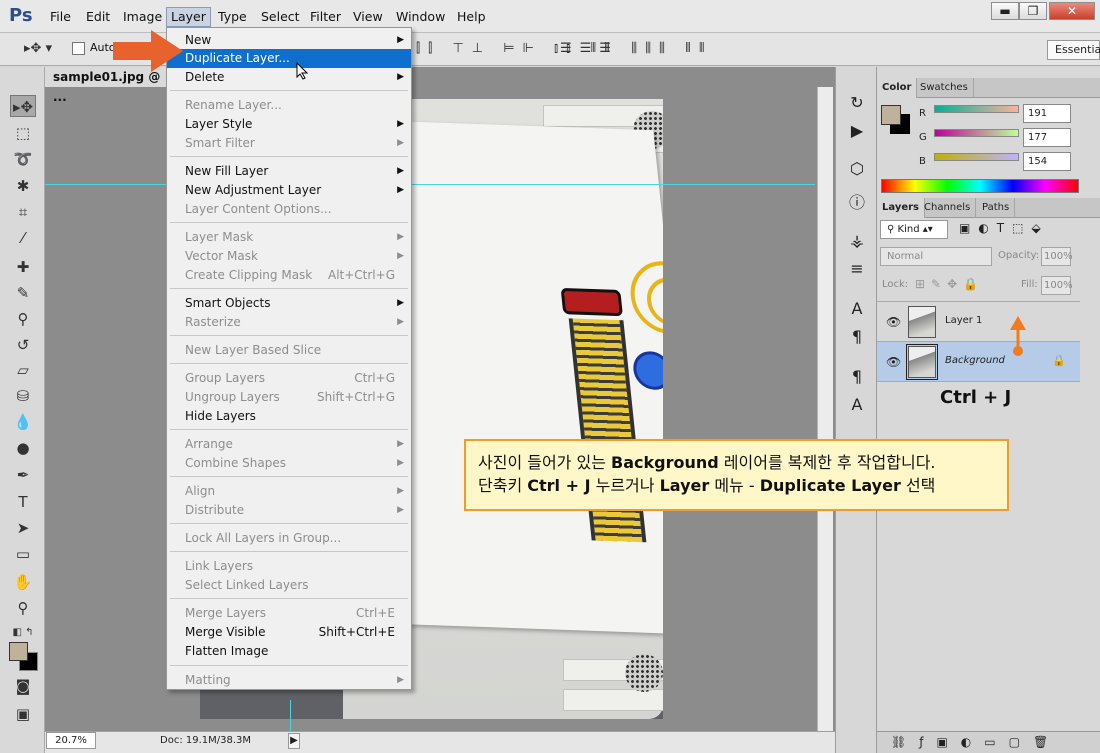 This screenshot has height=753, width=1100. I want to click on pen-tool-icon: ✒, so click(23, 475).